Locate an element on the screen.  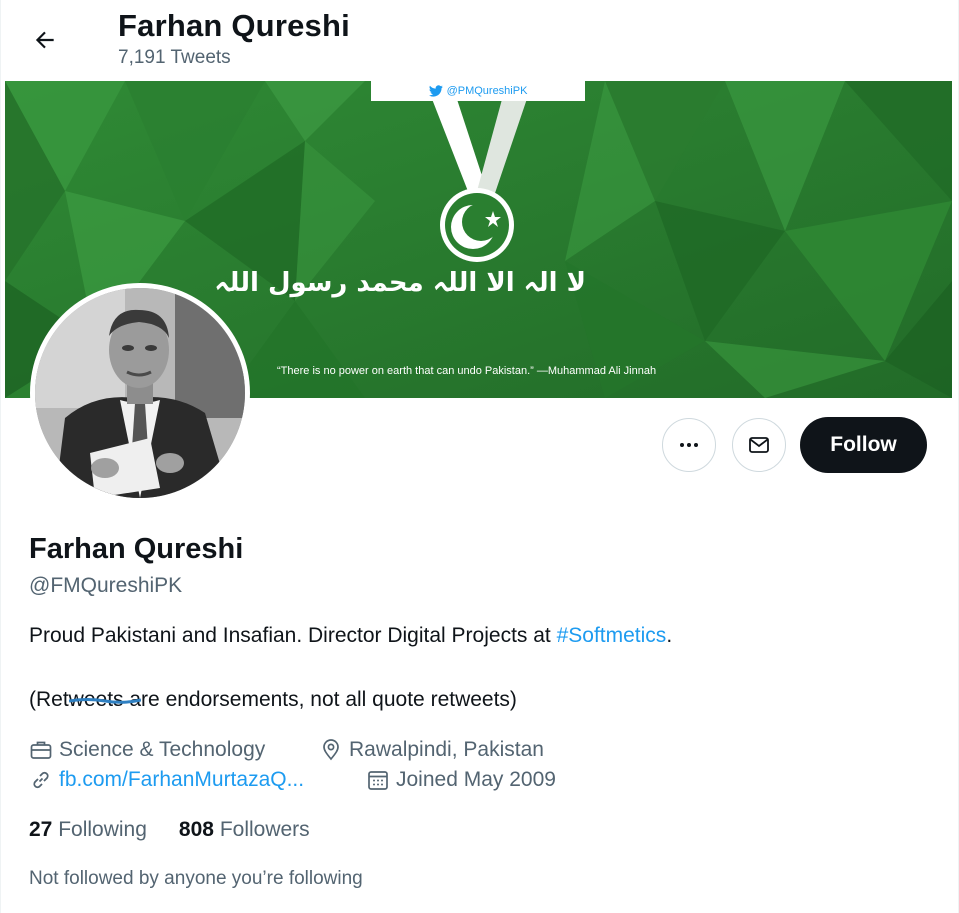
joined-label: Joined May 2009 is located at coordinates (476, 779).